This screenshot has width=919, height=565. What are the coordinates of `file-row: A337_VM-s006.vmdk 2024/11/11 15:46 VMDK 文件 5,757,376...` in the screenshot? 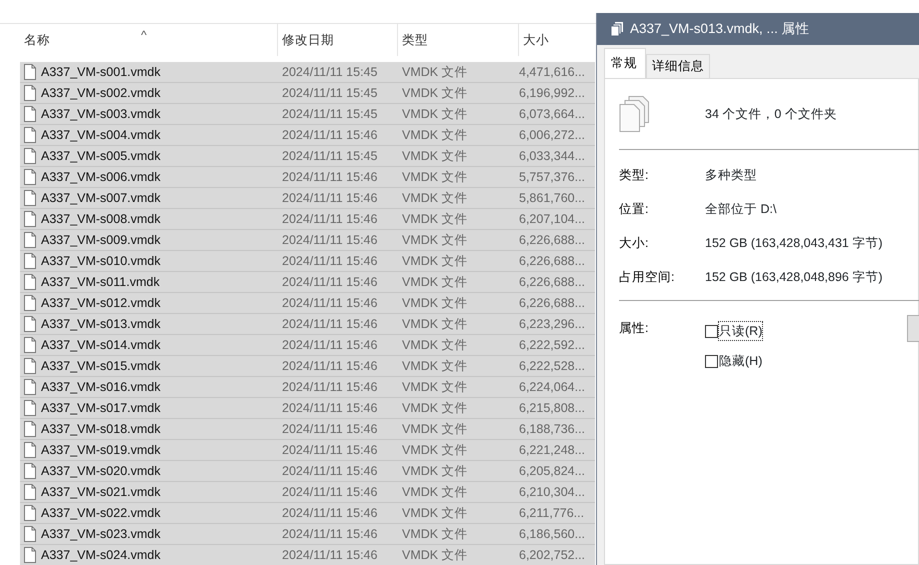 It's located at (307, 177).